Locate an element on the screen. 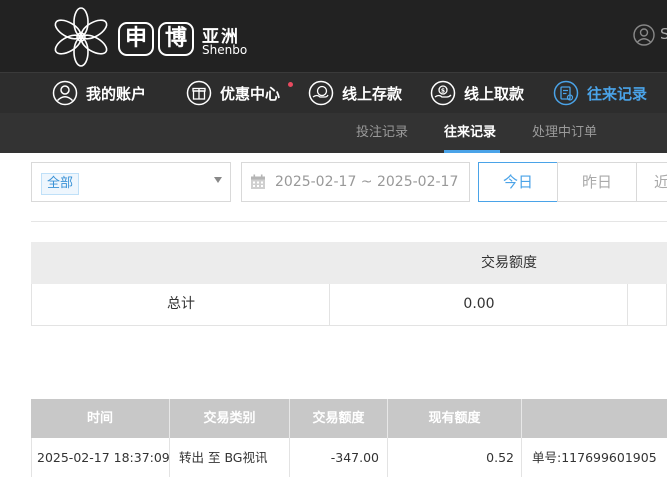 The width and height of the screenshot is (667, 477). brand-name-en: Shenbo is located at coordinates (225, 50).